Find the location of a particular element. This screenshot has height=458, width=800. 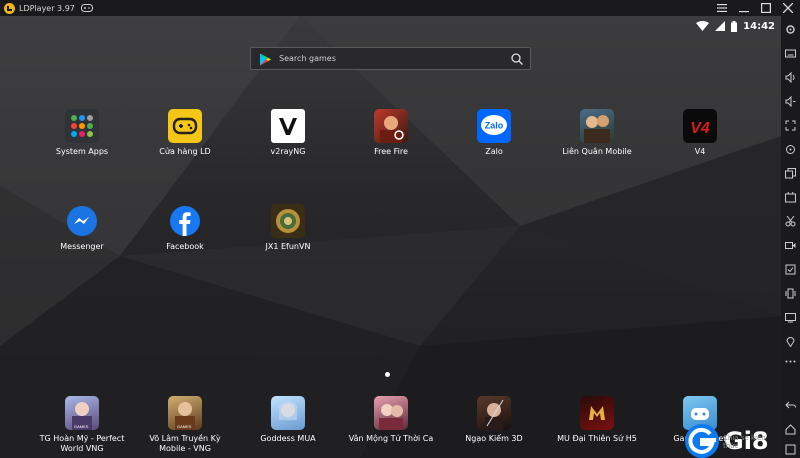

play-store-icon is located at coordinates (265, 59).